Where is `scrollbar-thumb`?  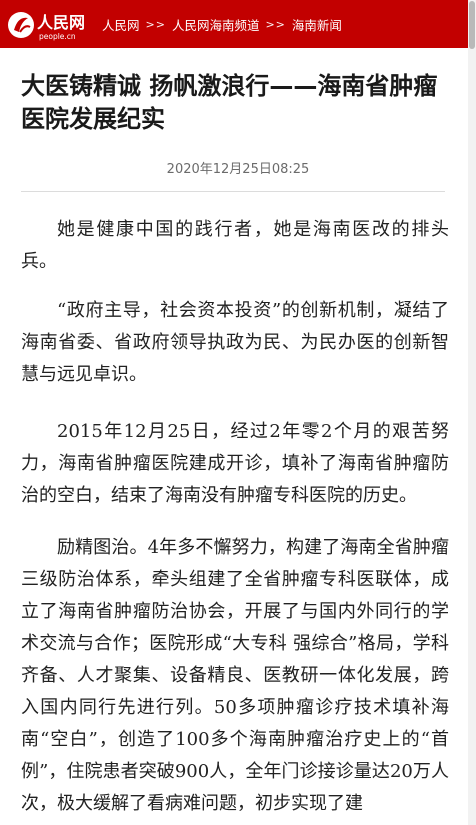 scrollbar-thumb is located at coordinates (472, 25).